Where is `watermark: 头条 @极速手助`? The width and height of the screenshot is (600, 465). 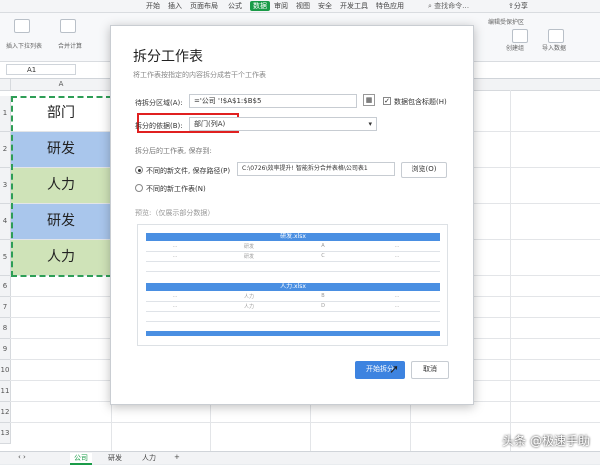
watermark: 头条 @极速手助 is located at coordinates (546, 441).